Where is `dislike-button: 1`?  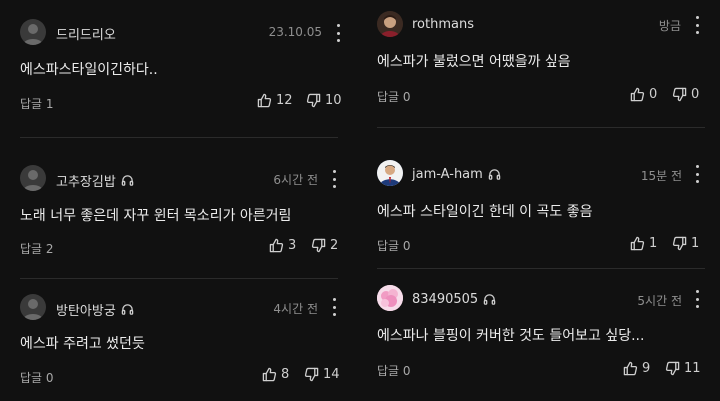 dislike-button: 1 is located at coordinates (685, 243).